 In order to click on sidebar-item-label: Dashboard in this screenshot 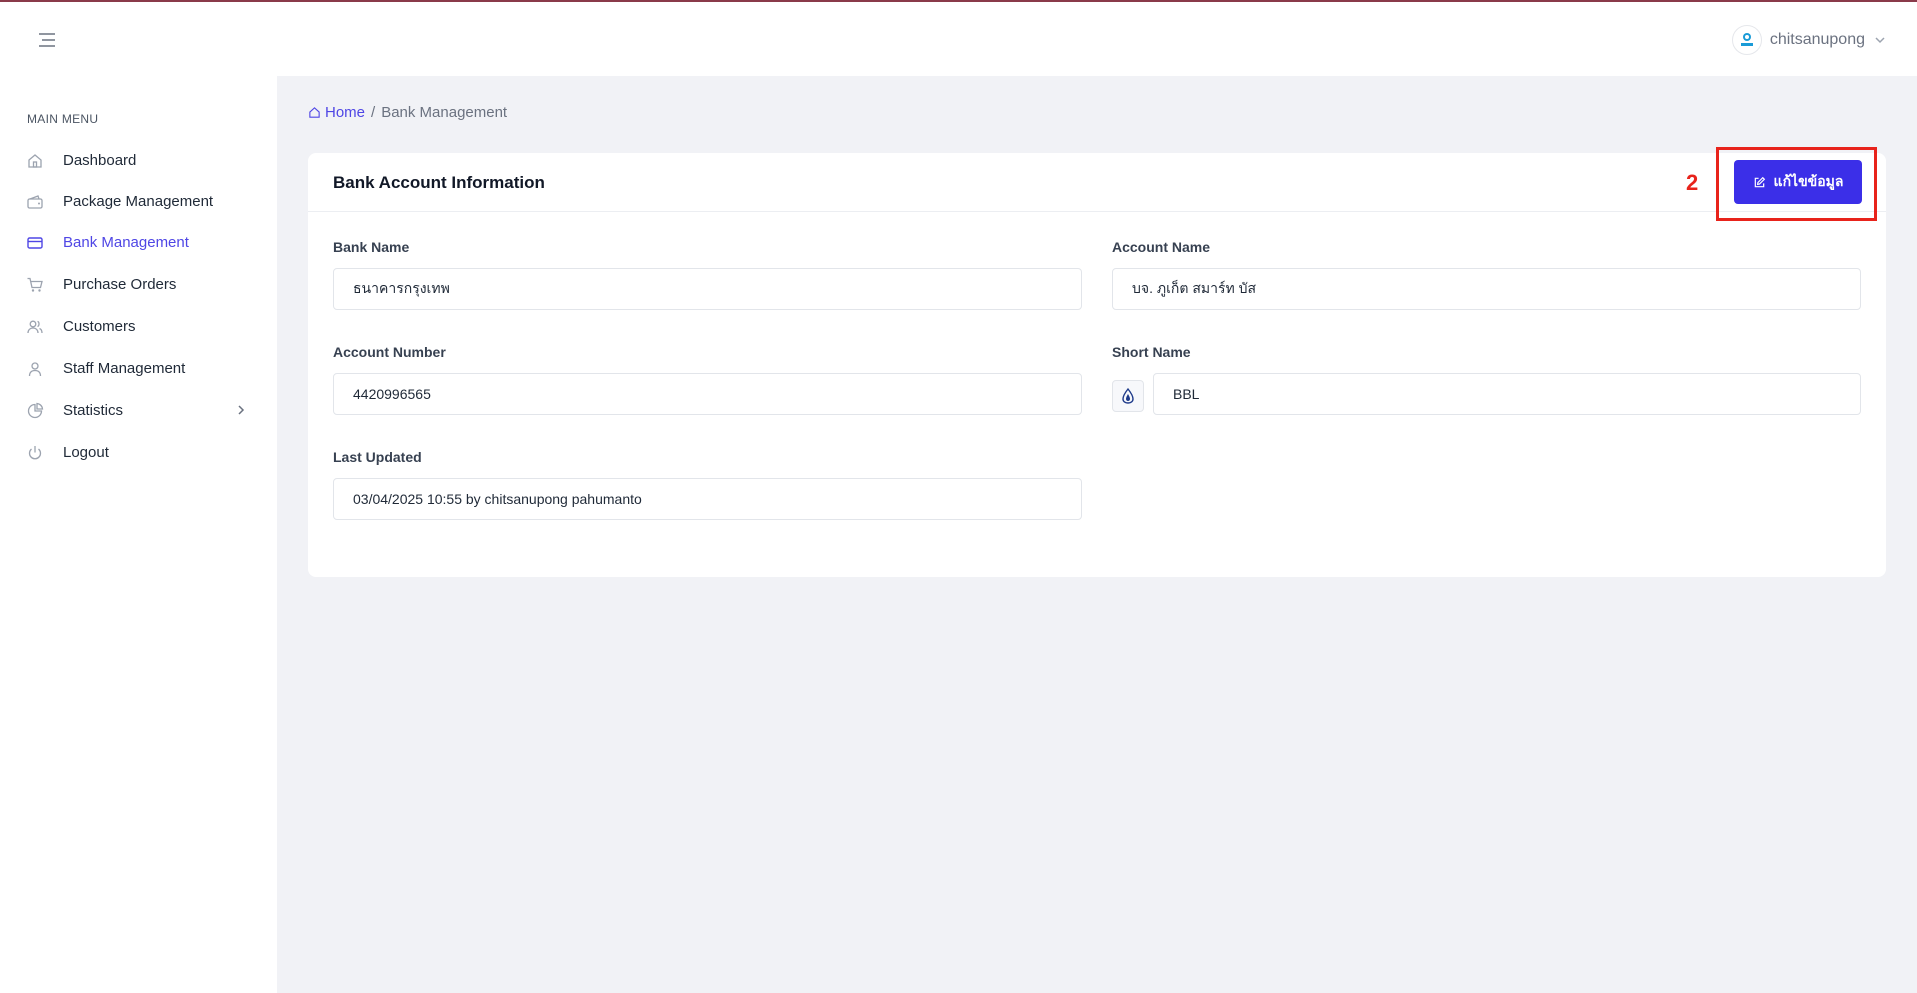, I will do `click(100, 160)`.